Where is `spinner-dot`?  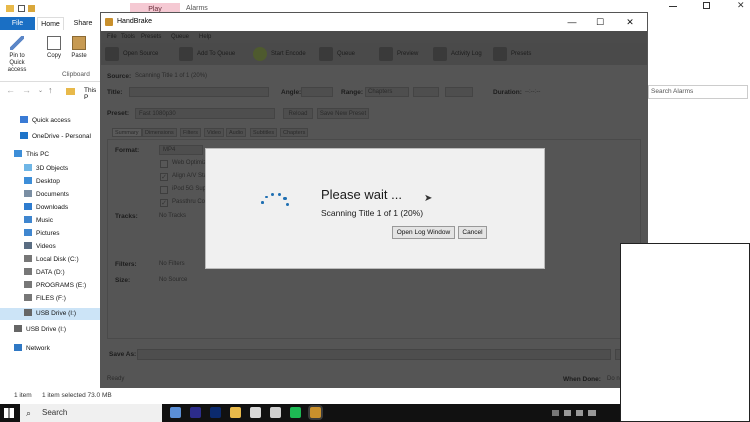
spinner-dot is located at coordinates (279, 195).